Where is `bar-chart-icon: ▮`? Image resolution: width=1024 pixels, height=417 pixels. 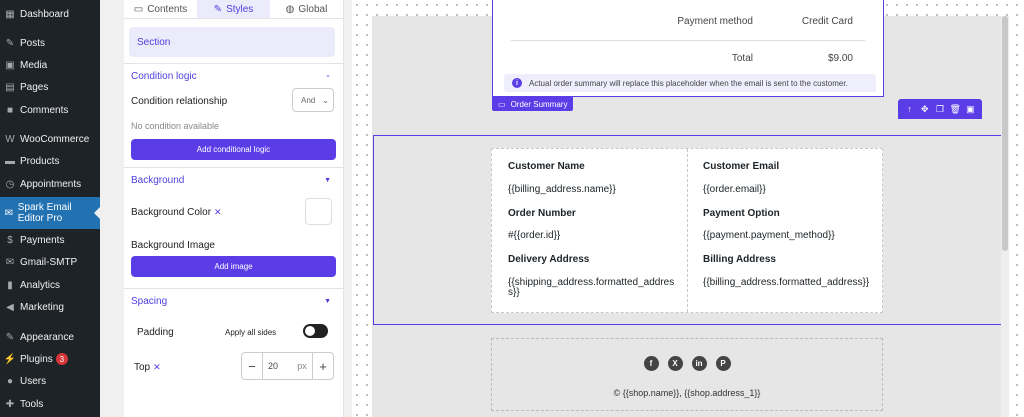 bar-chart-icon: ▮ is located at coordinates (10, 285).